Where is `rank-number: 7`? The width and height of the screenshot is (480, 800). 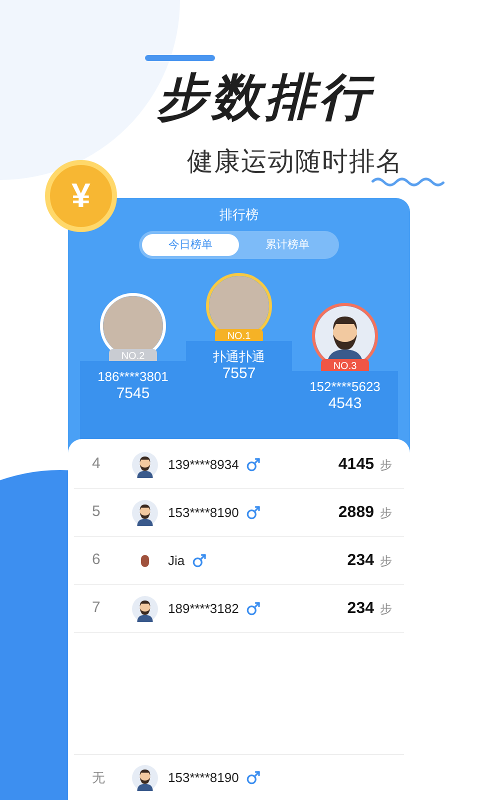
rank-number: 7 is located at coordinates (97, 608).